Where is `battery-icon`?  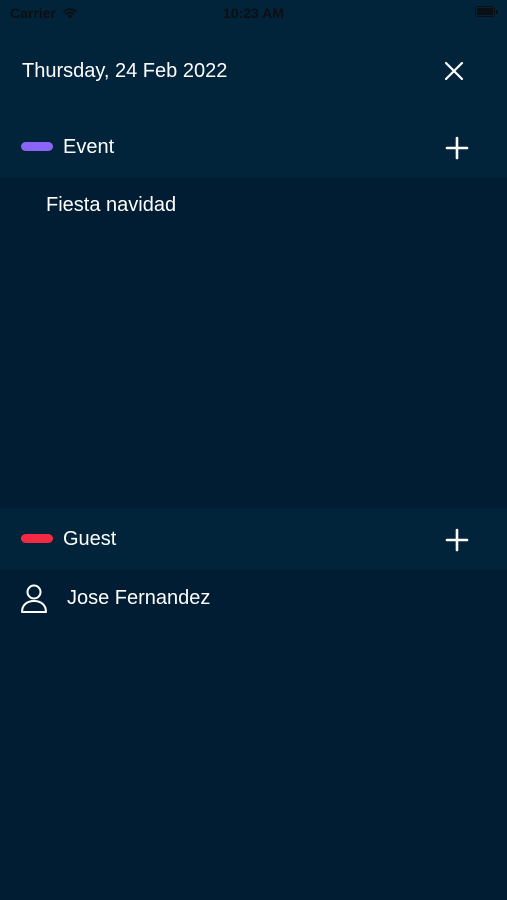
battery-icon is located at coordinates (486, 11).